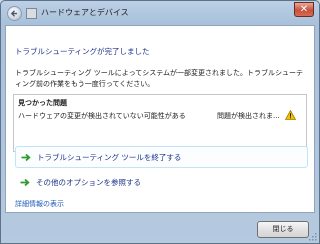 The image size is (320, 244). What do you see at coordinates (313, 237) in the screenshot?
I see `resize-grip` at bounding box center [313, 237].